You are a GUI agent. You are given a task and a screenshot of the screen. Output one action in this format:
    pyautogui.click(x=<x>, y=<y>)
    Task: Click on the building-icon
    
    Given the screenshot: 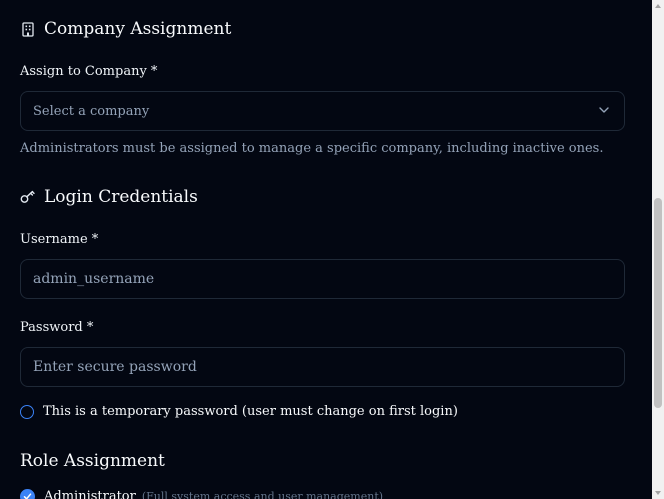 What is the action you would take?
    pyautogui.click(x=28, y=29)
    